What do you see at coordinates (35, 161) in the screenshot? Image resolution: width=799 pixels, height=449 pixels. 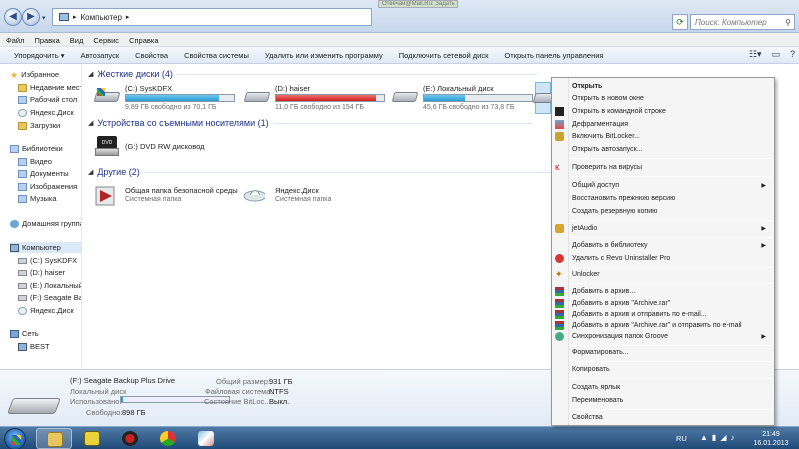 I see `sidebar-item-video: Видео` at bounding box center [35, 161].